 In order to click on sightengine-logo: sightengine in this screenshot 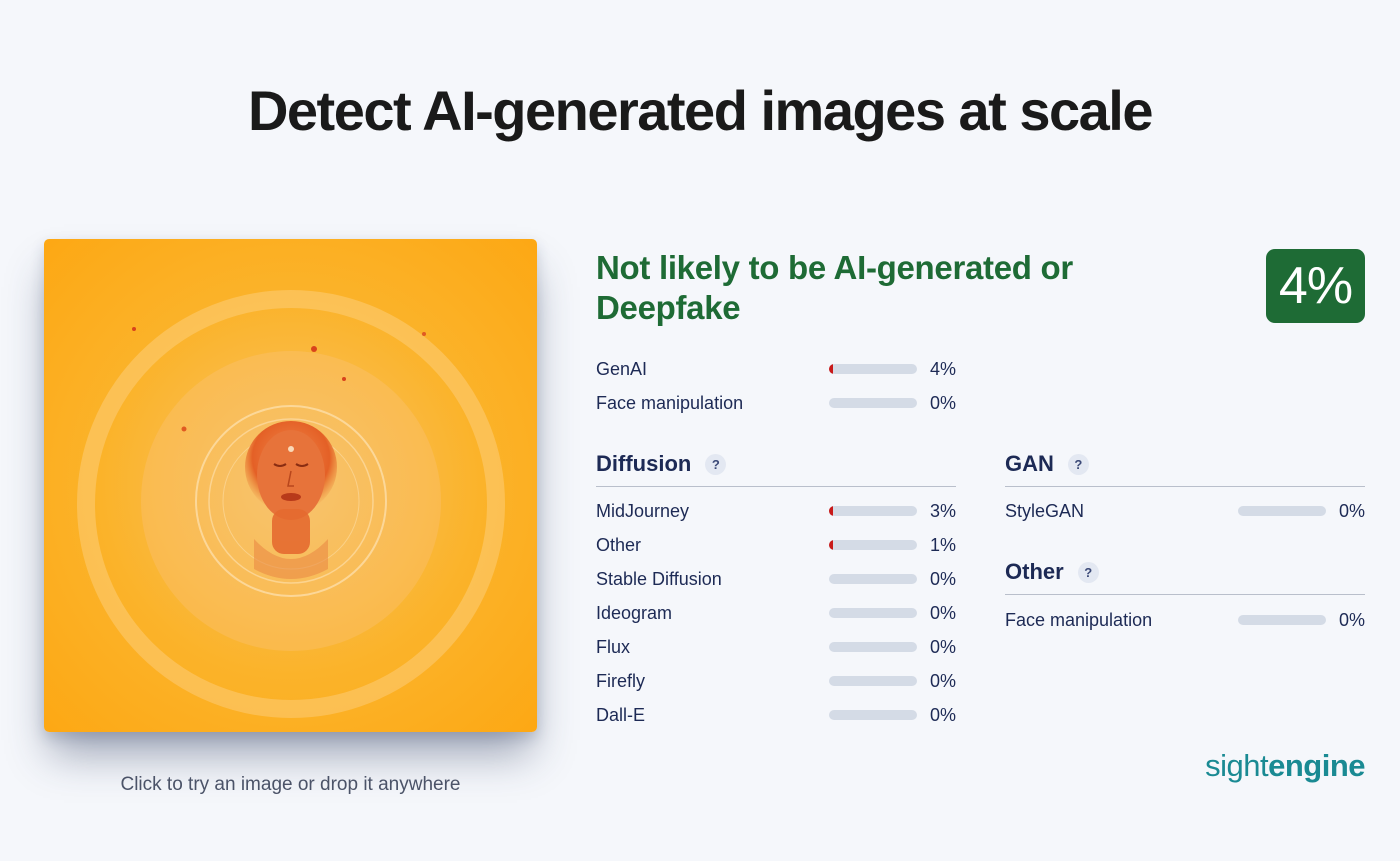, I will do `click(1272, 766)`.